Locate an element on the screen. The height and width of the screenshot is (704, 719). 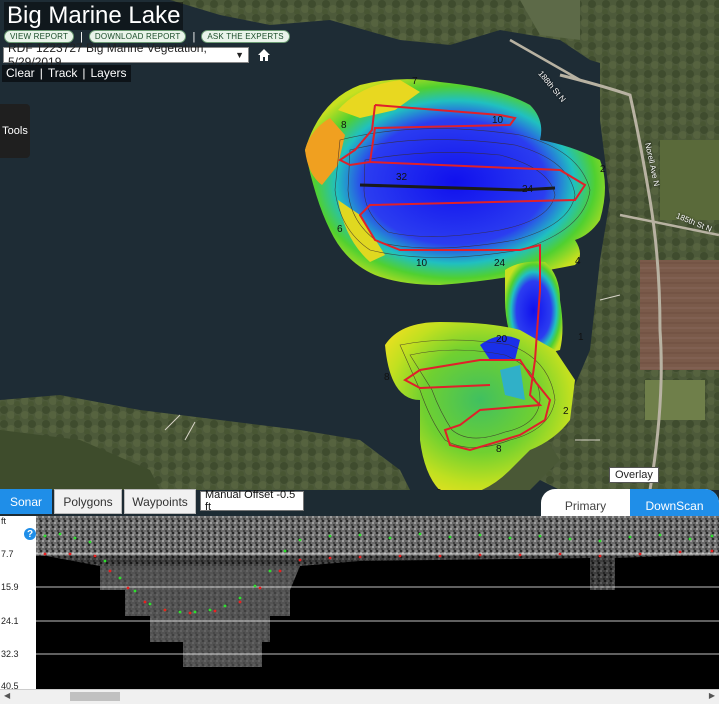
map-actions: Clear | Track | Layers is located at coordinates (66, 73).